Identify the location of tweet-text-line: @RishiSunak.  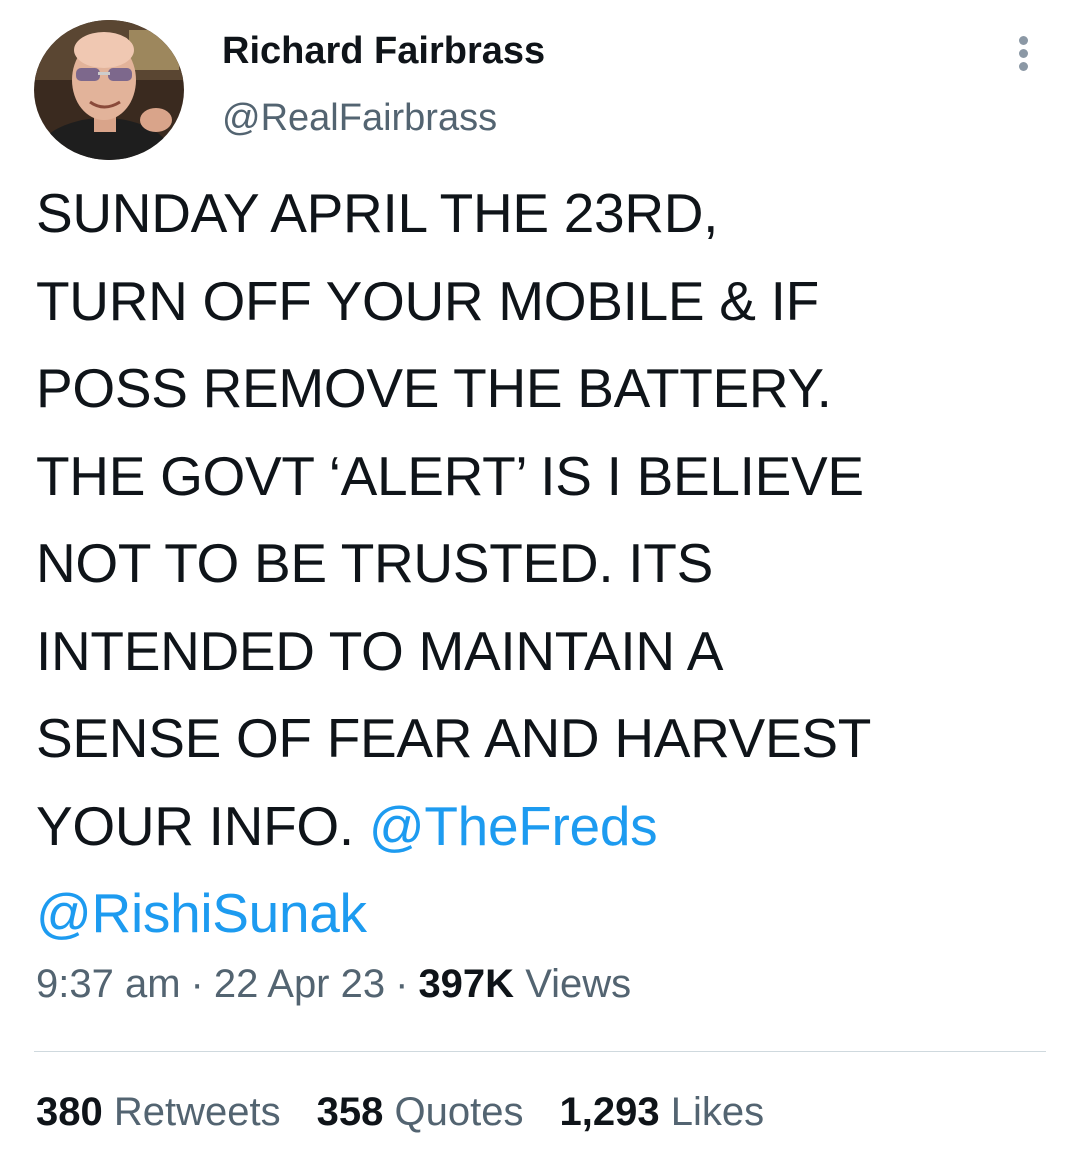
(541, 914).